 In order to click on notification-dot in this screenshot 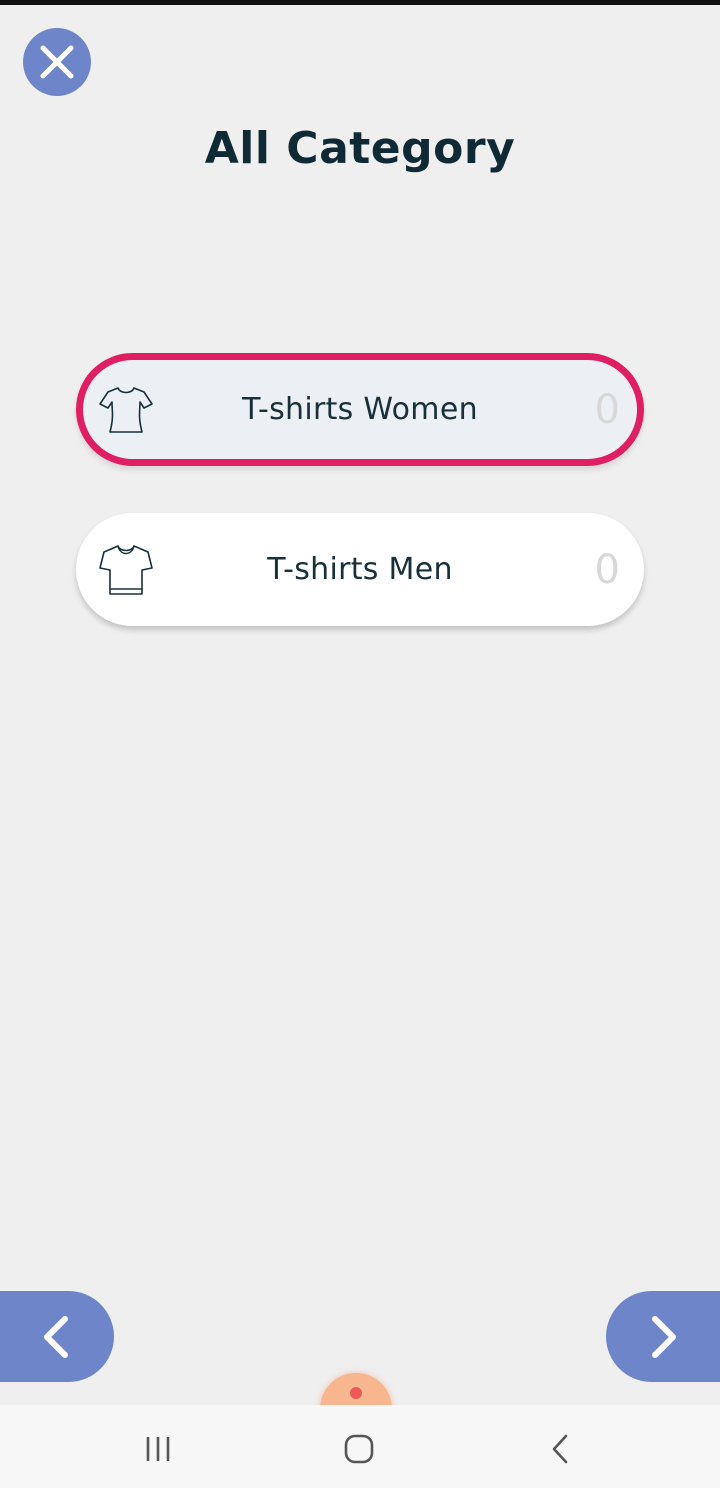, I will do `click(356, 1393)`.